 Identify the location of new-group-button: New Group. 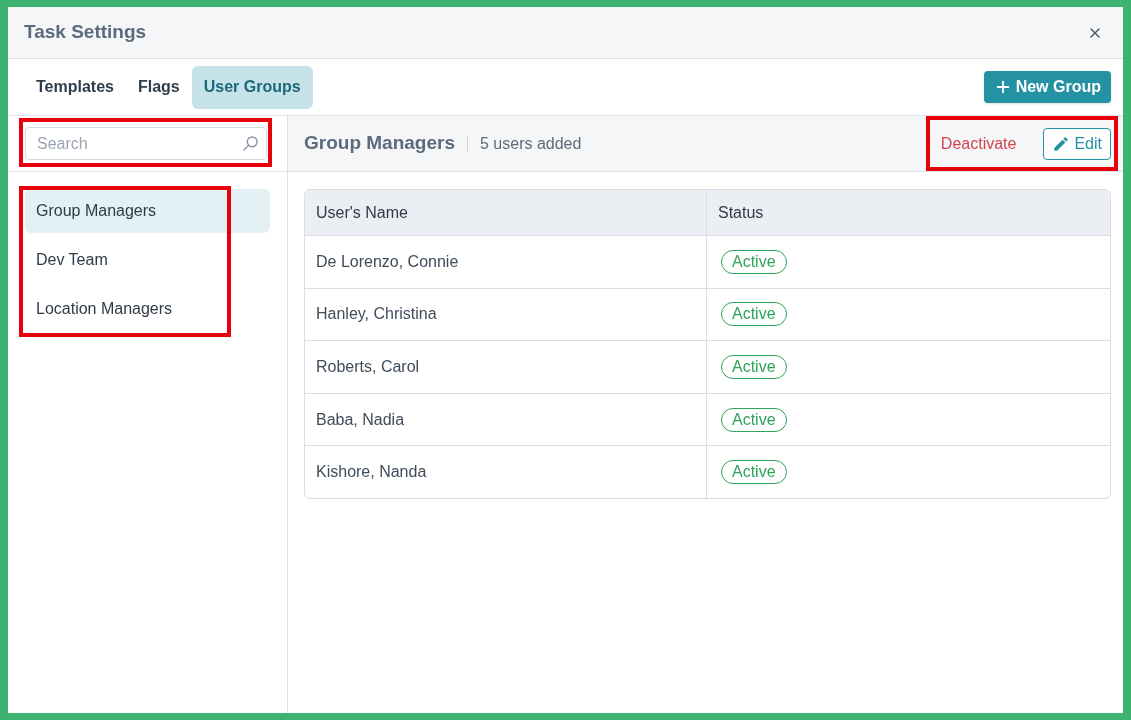
(1047, 87).